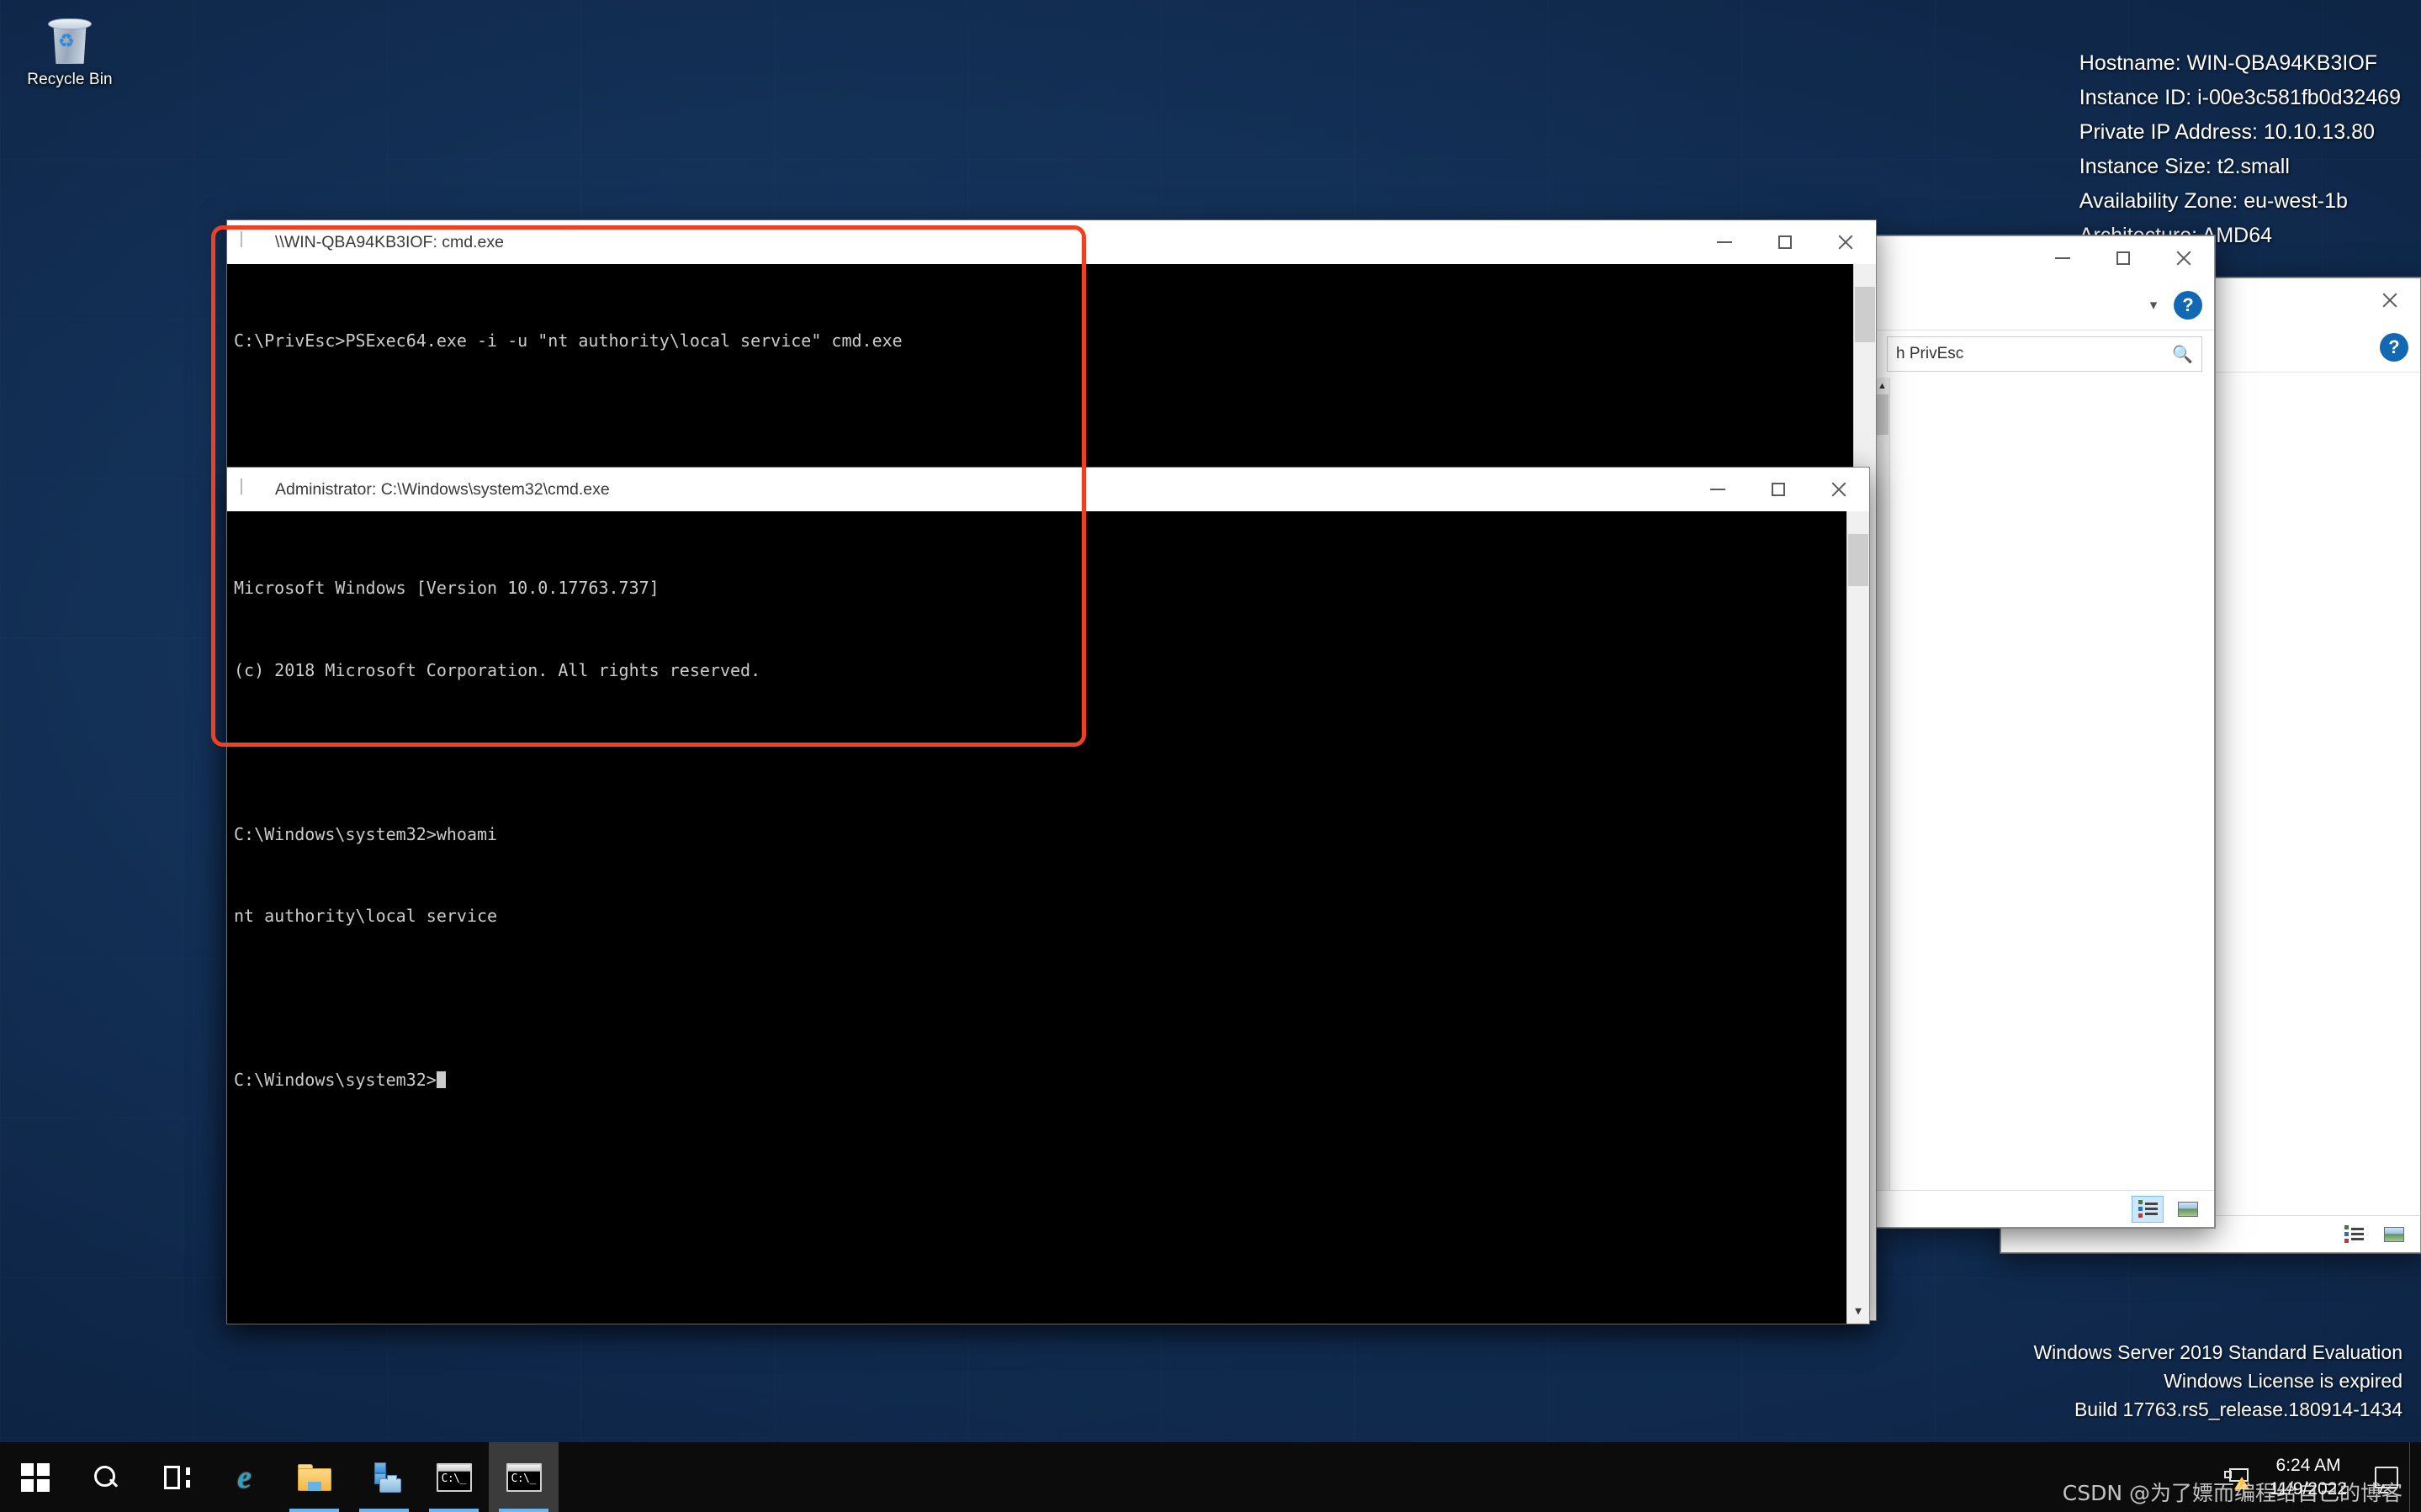 Image resolution: width=2421 pixels, height=1512 pixels. Describe the element at coordinates (2312, 1477) in the screenshot. I see `clock: 6:24 AM 11/9/2022` at that location.